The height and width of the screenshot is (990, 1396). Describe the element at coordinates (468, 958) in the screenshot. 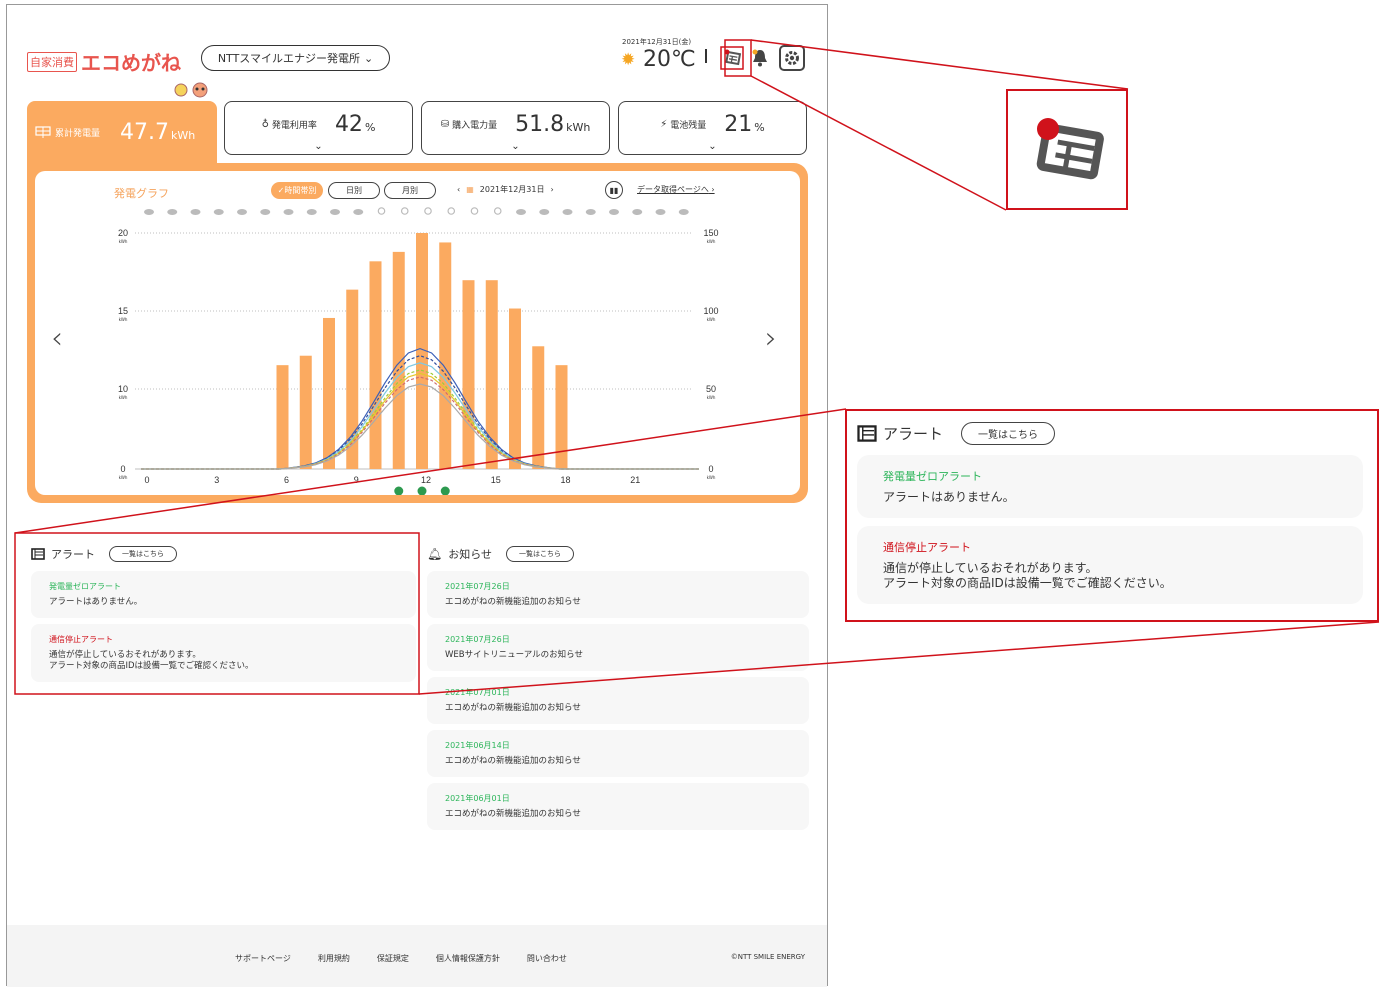

I see `footer-link-privacy: 個人情報保護方針` at that location.